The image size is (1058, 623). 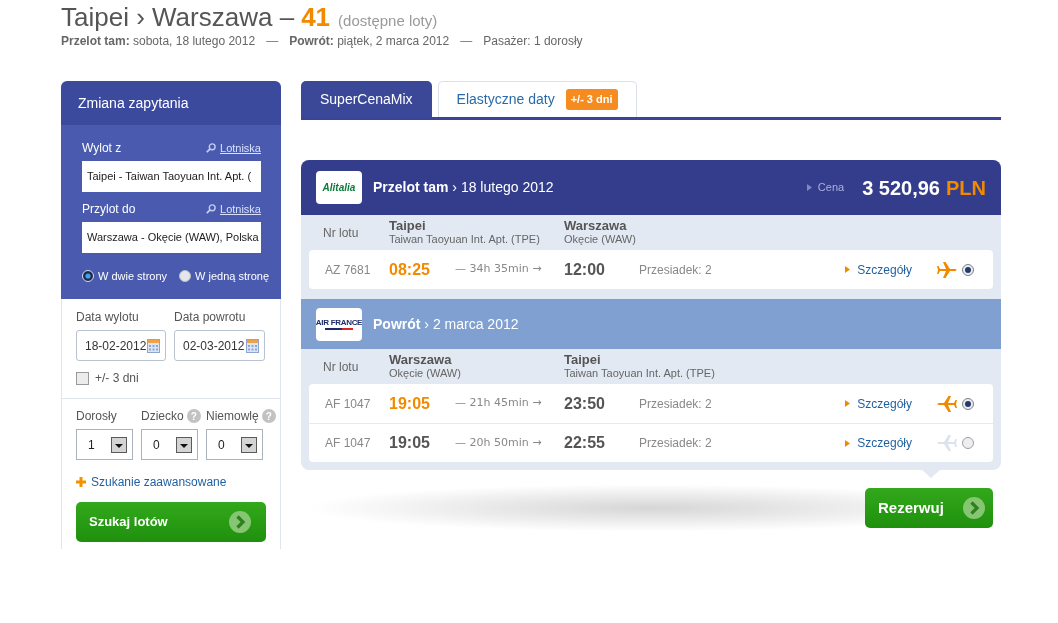 I want to click on price-currency: PLN, so click(x=966, y=188).